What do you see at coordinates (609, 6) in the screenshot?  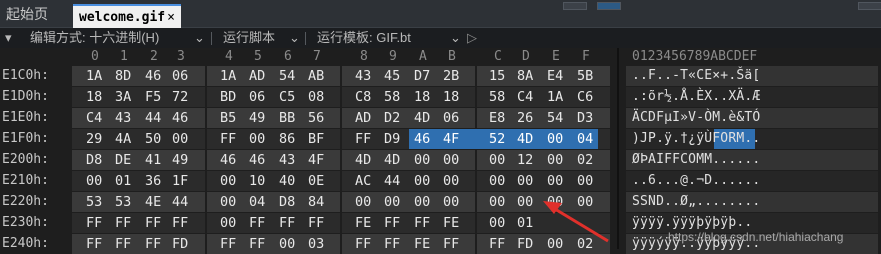 I see `toolbar-ghost-button-active` at bounding box center [609, 6].